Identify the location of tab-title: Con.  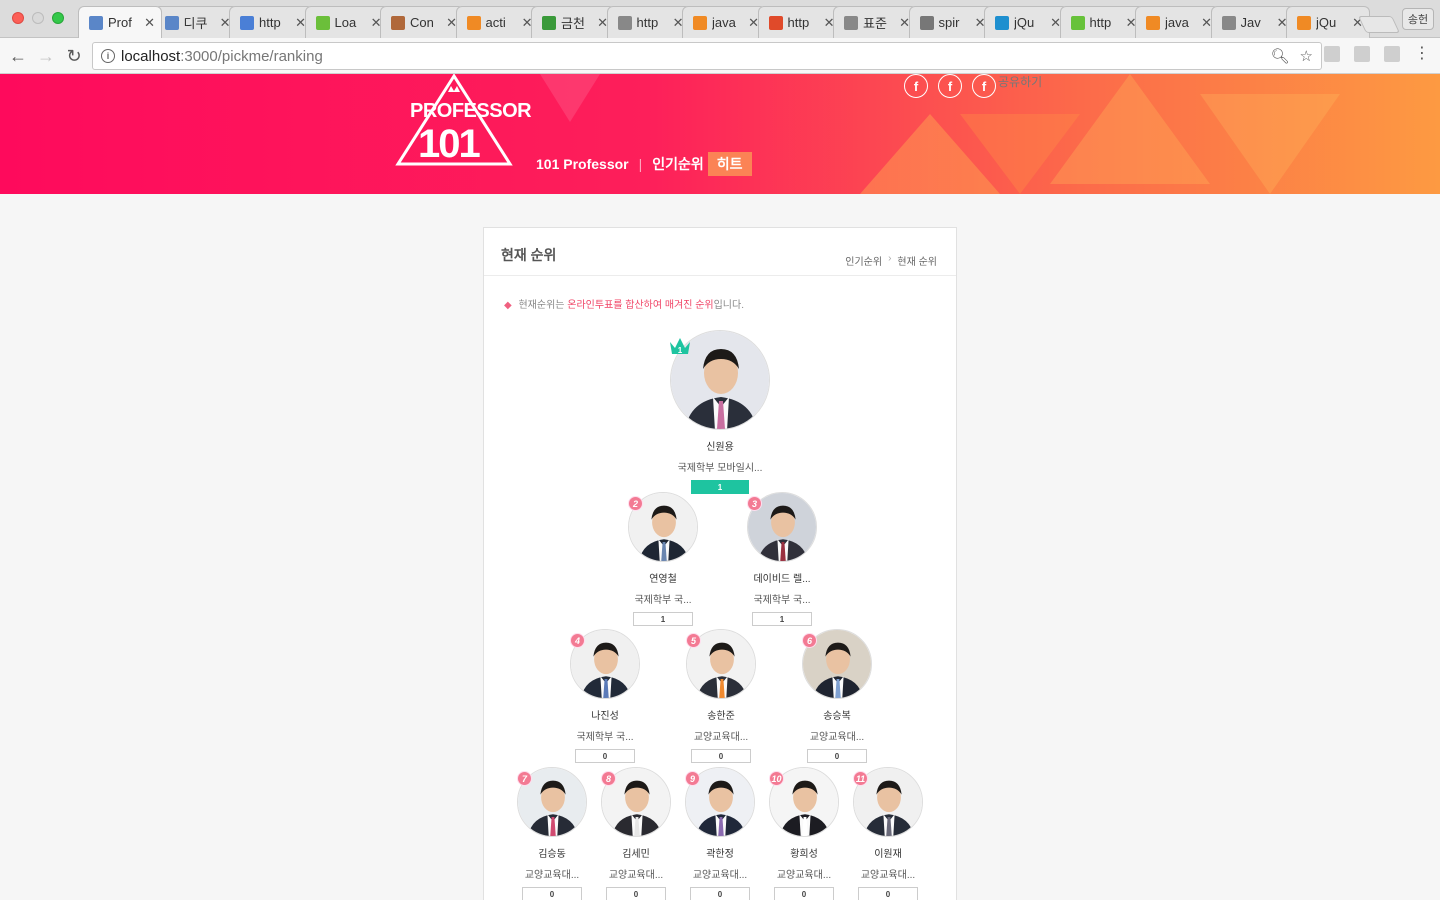
(422, 22).